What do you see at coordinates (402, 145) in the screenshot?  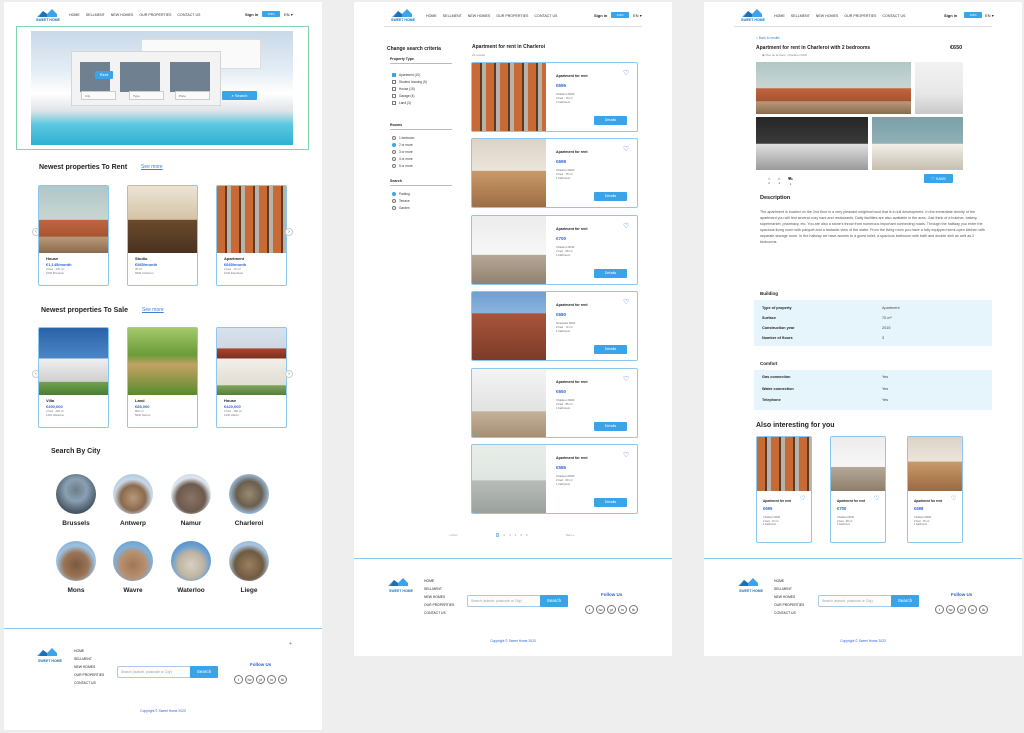 I see `filter-option: 2 or more` at bounding box center [402, 145].